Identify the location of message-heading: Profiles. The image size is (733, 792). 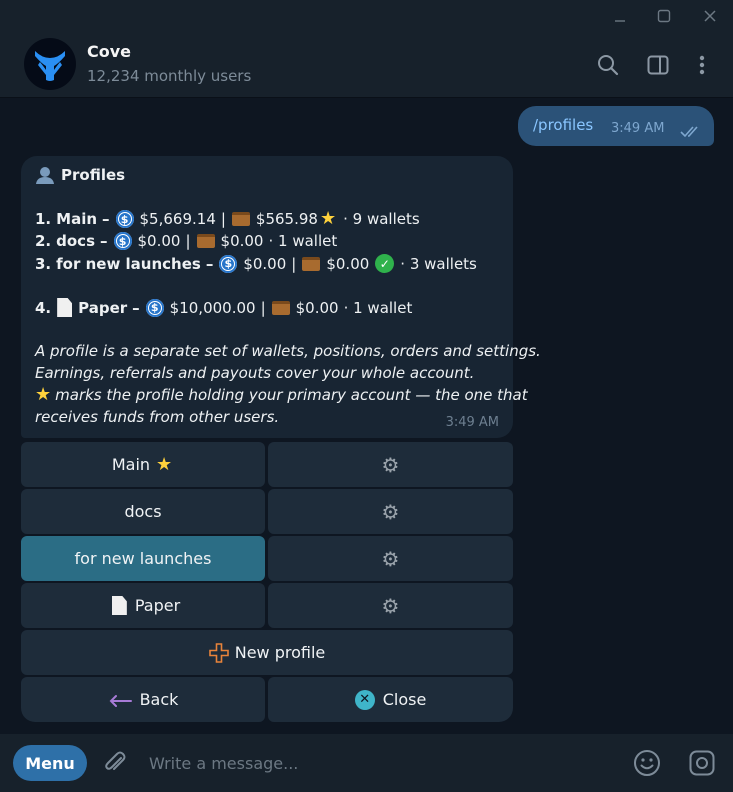
(80, 175).